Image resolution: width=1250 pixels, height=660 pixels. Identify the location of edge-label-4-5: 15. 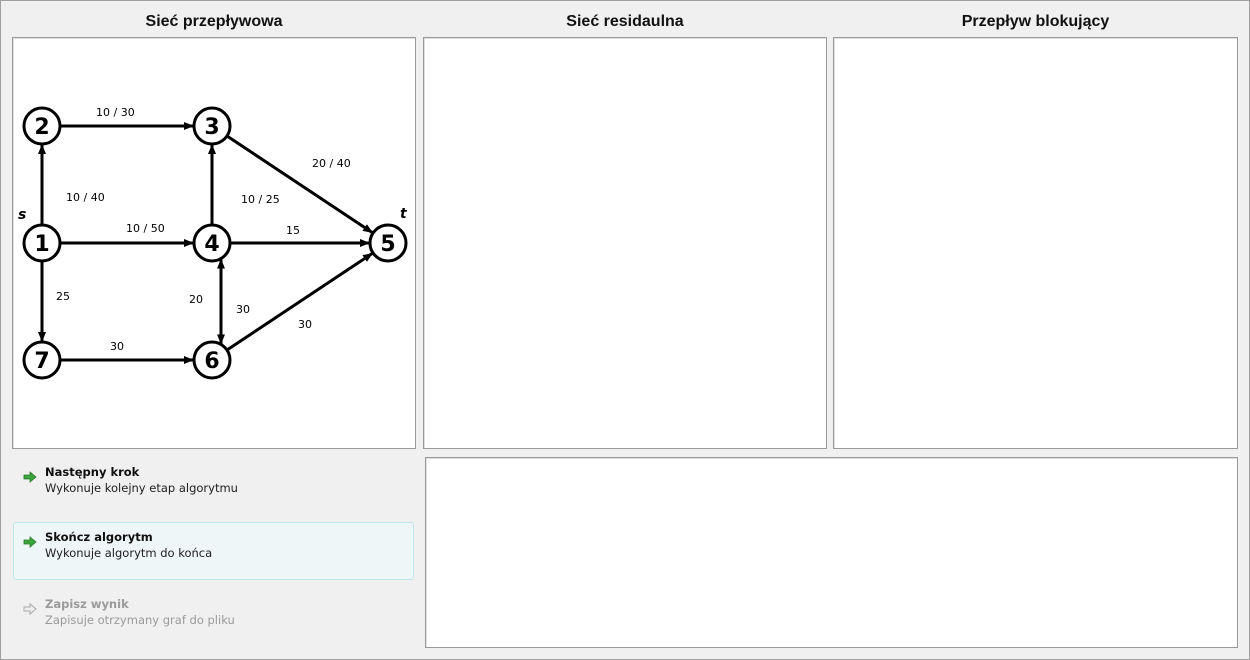
(293, 230).